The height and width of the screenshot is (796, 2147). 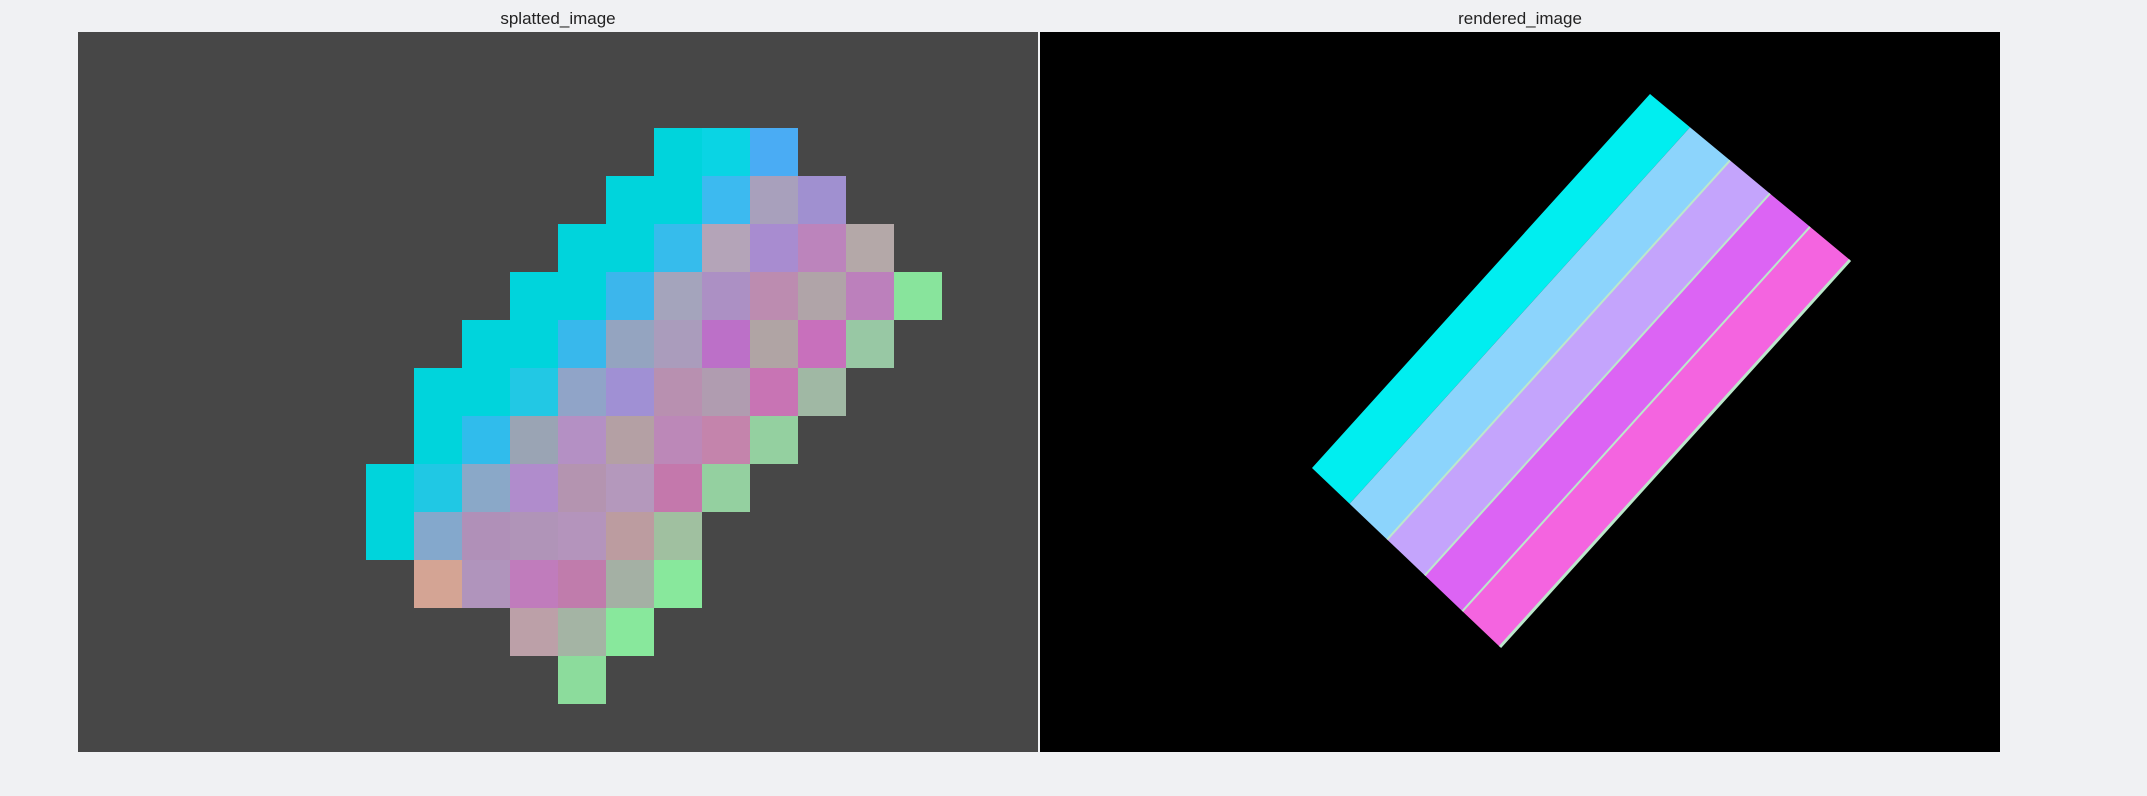 I want to click on splatted-panel-title: splatted_image, so click(x=558, y=18).